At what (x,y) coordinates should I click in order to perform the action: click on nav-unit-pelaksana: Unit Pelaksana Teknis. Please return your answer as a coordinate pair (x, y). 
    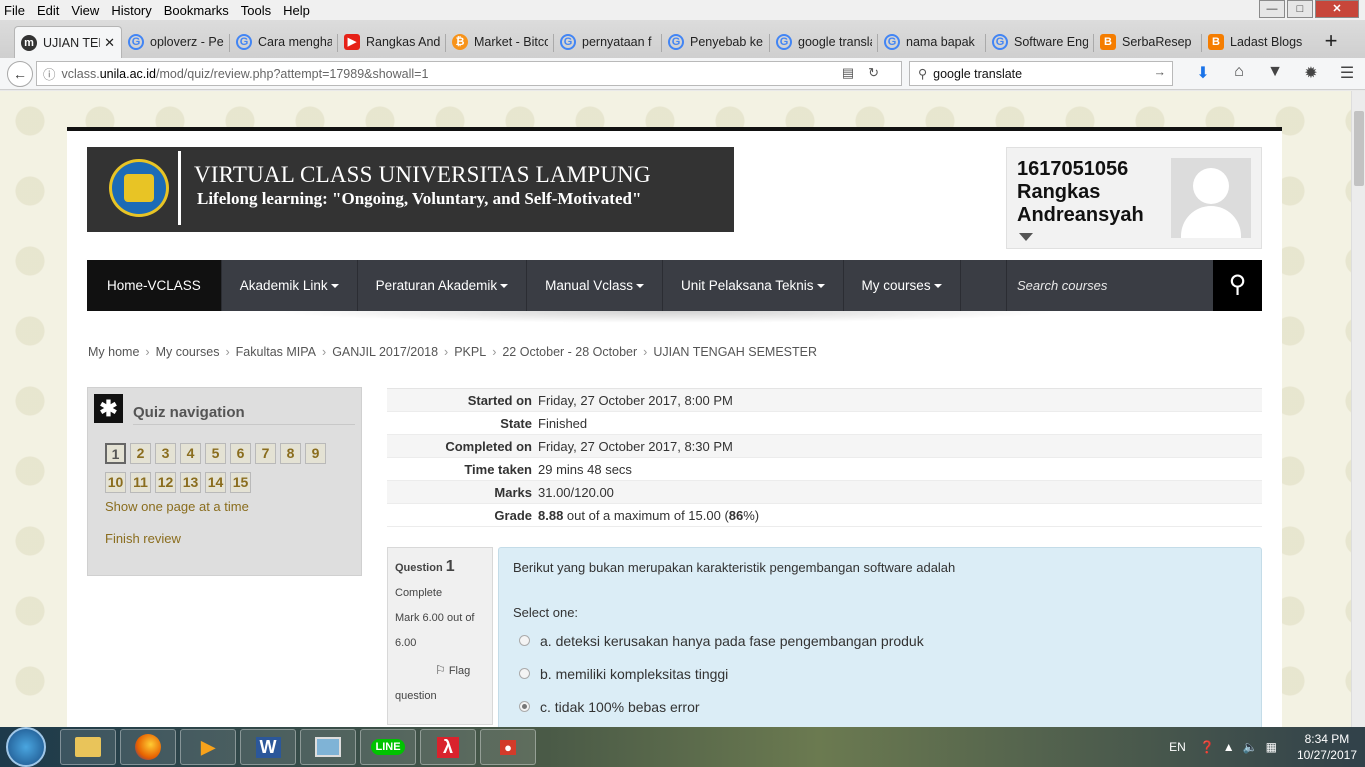
    Looking at the image, I should click on (753, 285).